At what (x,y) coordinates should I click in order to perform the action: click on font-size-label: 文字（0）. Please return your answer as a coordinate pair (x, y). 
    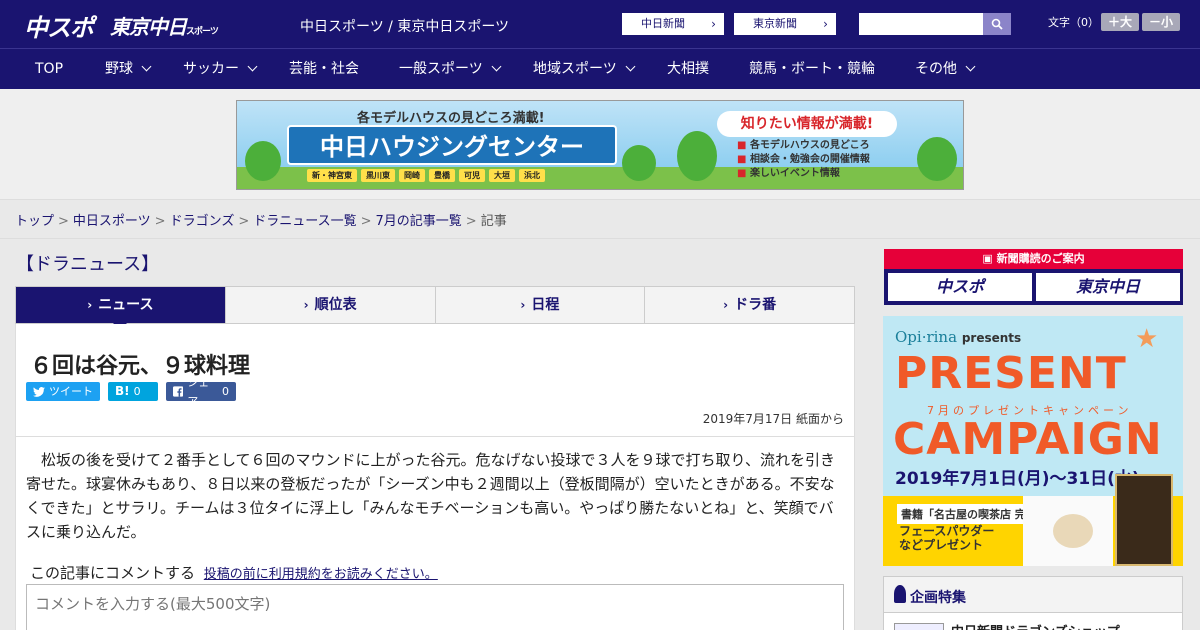
    Looking at the image, I should click on (1073, 22).